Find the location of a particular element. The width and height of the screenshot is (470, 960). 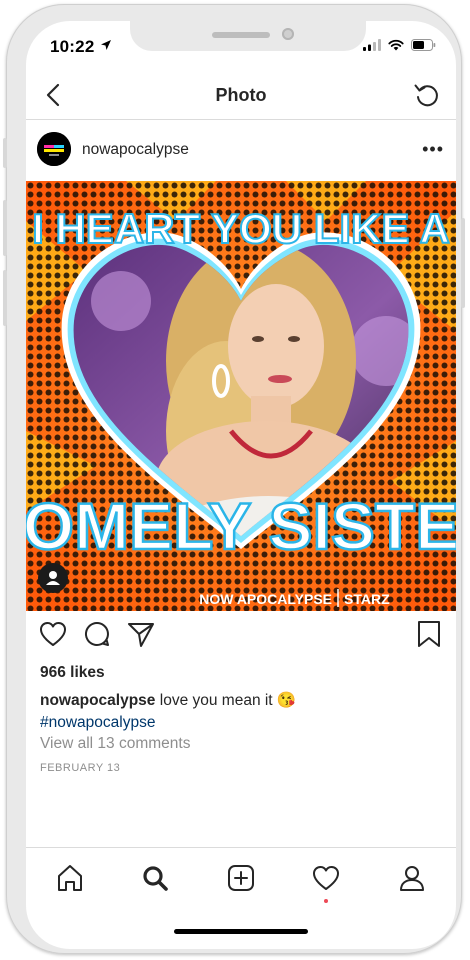

post-actions is located at coordinates (241, 636).